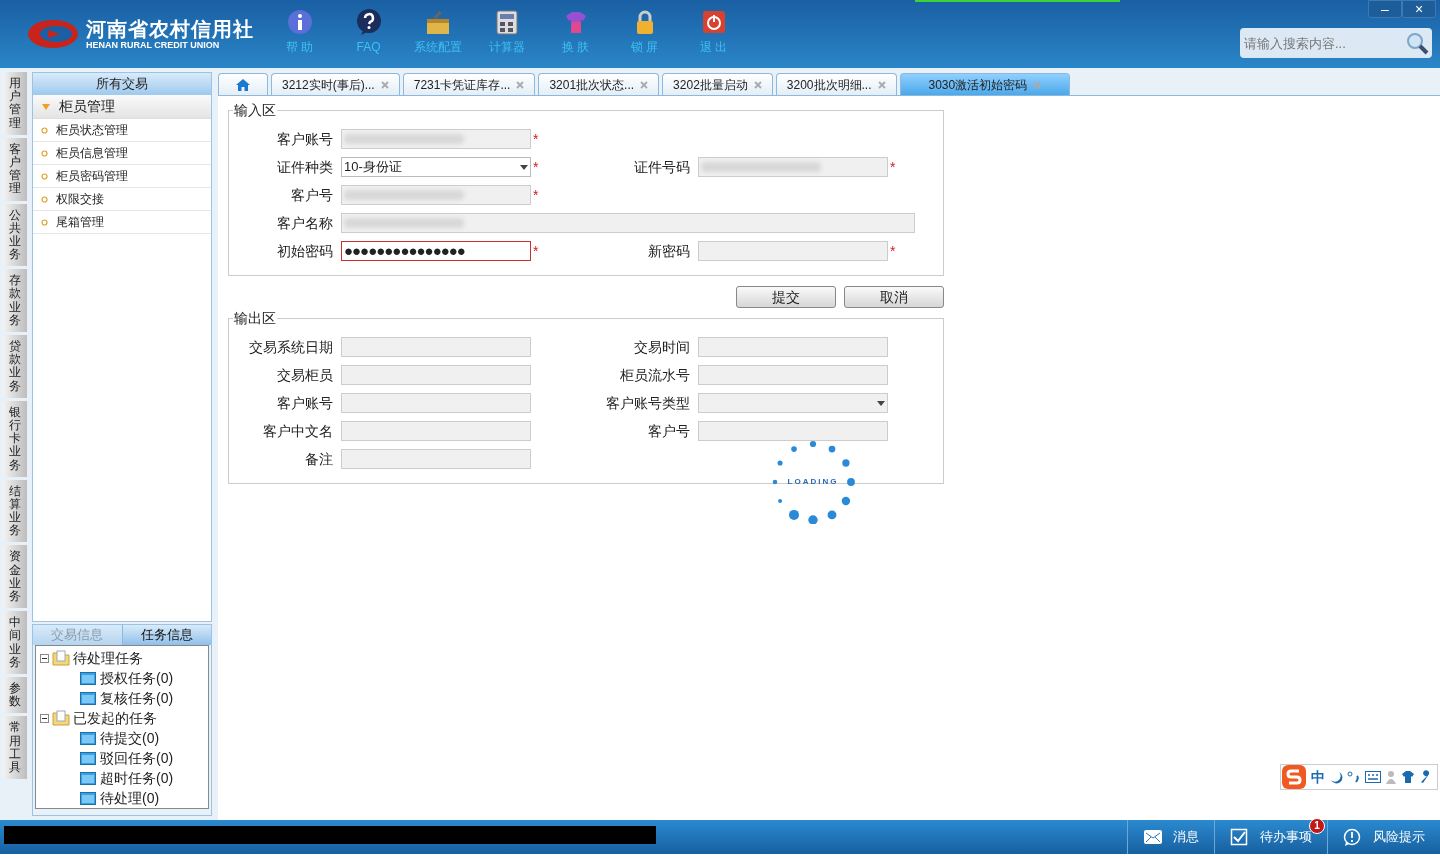 The height and width of the screenshot is (860, 1440). I want to click on field-label: 柜员流水号, so click(655, 375).